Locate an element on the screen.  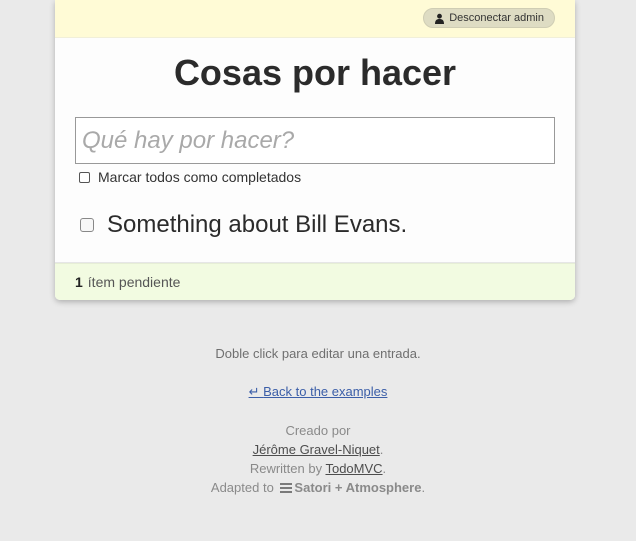
return-arrow-icon: ↵ is located at coordinates (254, 391).